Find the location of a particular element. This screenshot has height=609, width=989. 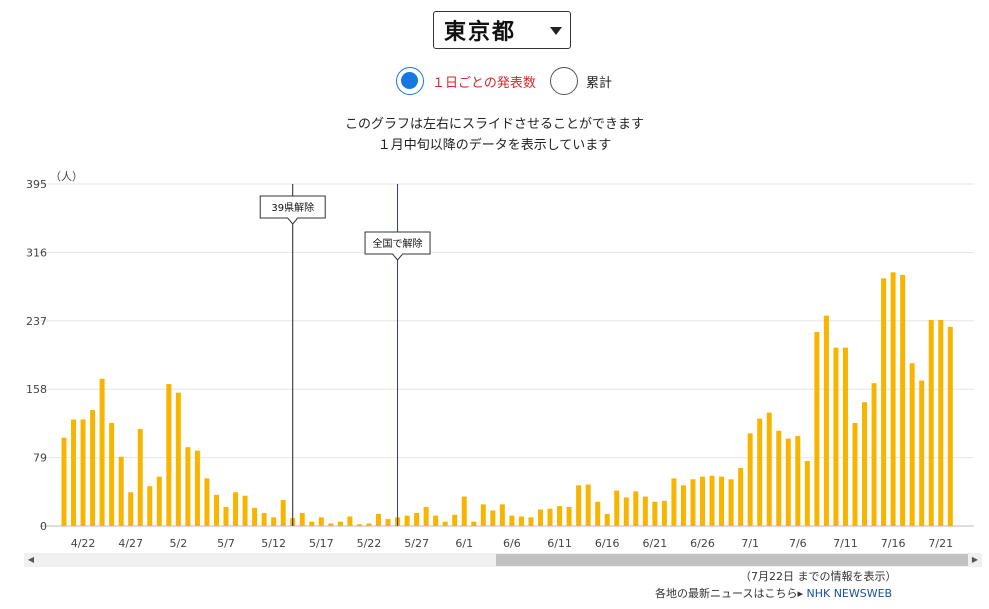

radio-daily-label: １日ごとの発表数 is located at coordinates (484, 83).